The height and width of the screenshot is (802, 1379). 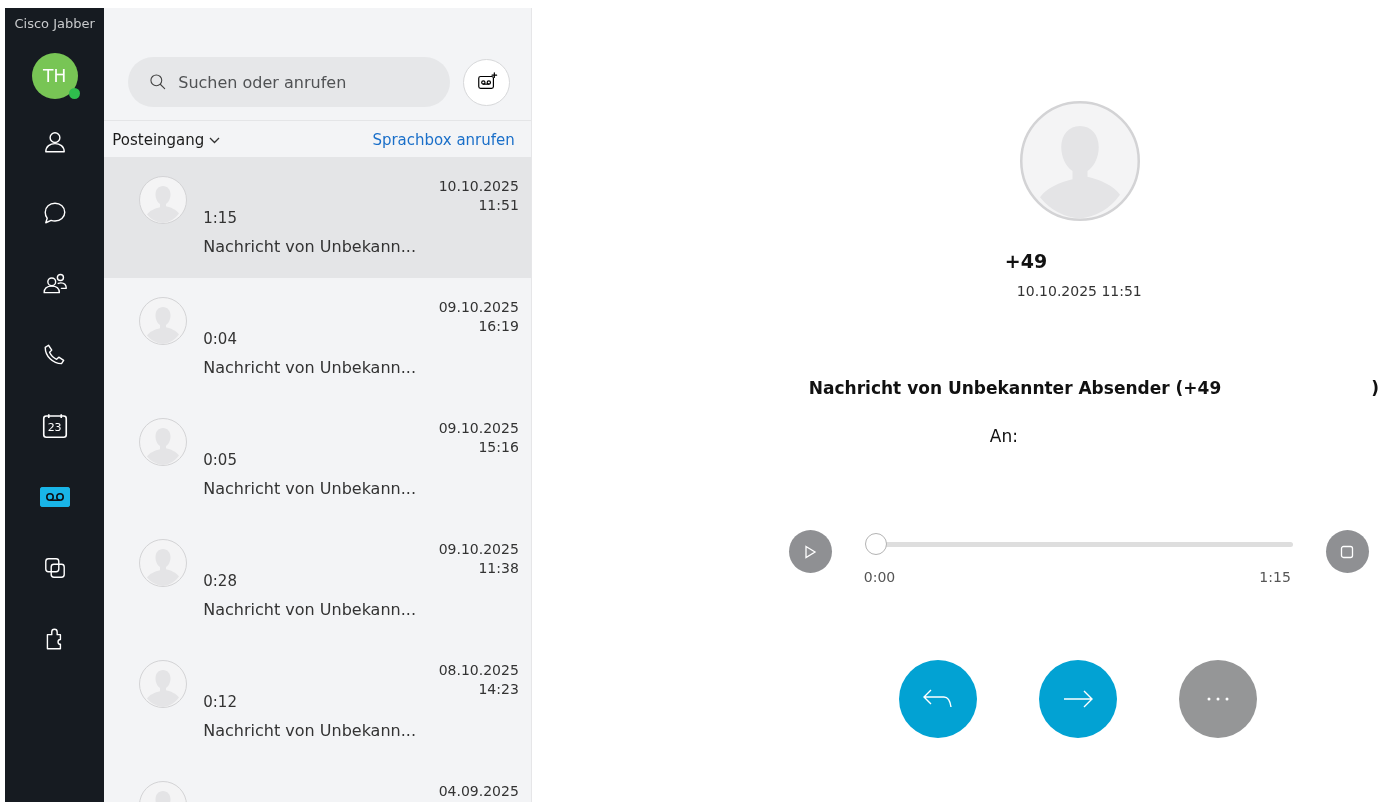 What do you see at coordinates (498, 447) in the screenshot?
I see `message-time: 15:16` at bounding box center [498, 447].